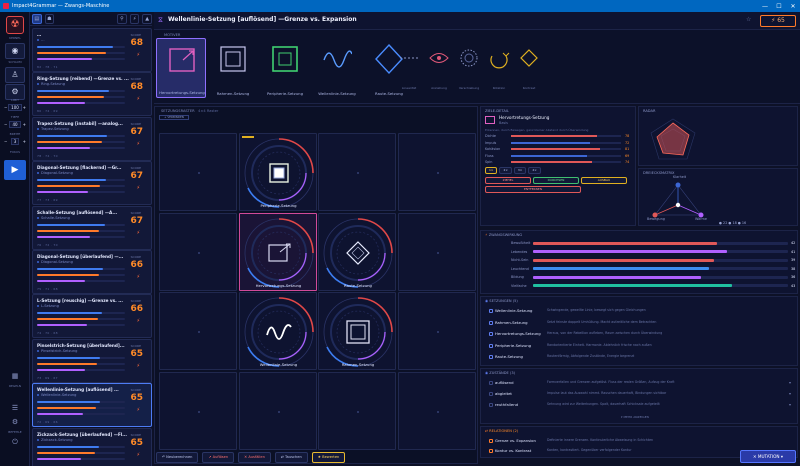 The width and height of the screenshot is (800, 466). Describe the element at coordinates (604, 180) in the screenshot. I see `action-ausbau: AUSBAU` at that location.